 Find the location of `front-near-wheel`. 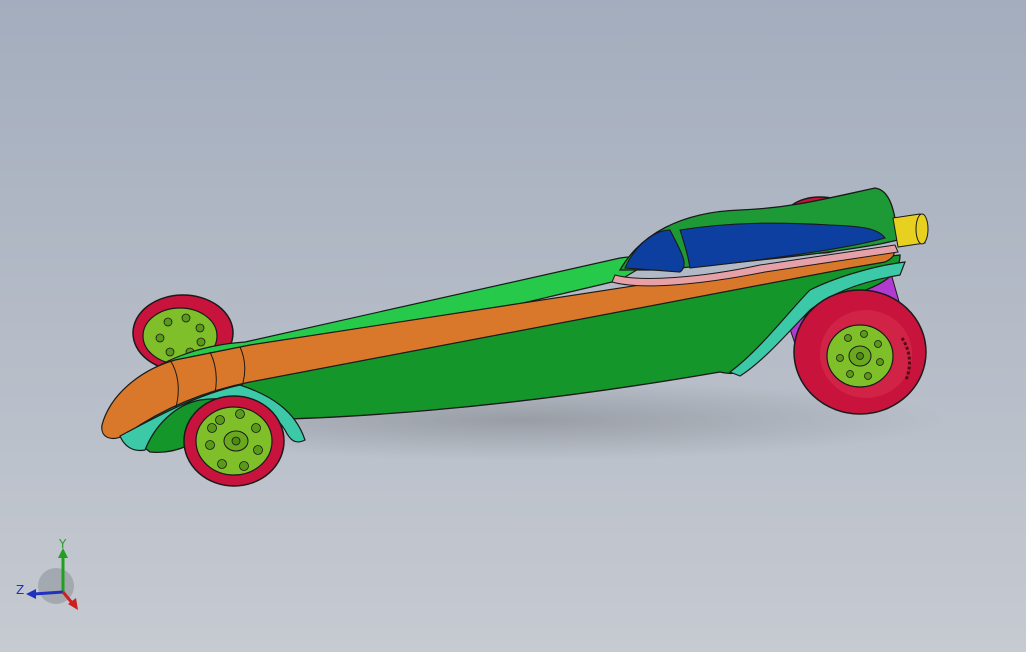

front-near-wheel is located at coordinates (234, 441).